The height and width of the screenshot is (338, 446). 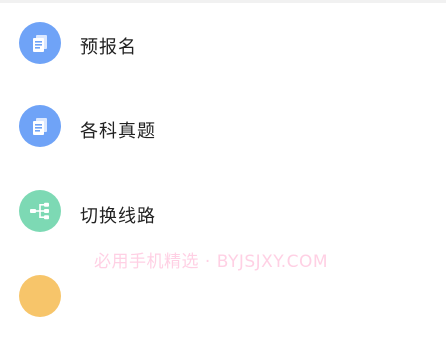 I want to click on watermark-text: 必用手机精选 · BYJSJXY.COM, so click(x=211, y=262).